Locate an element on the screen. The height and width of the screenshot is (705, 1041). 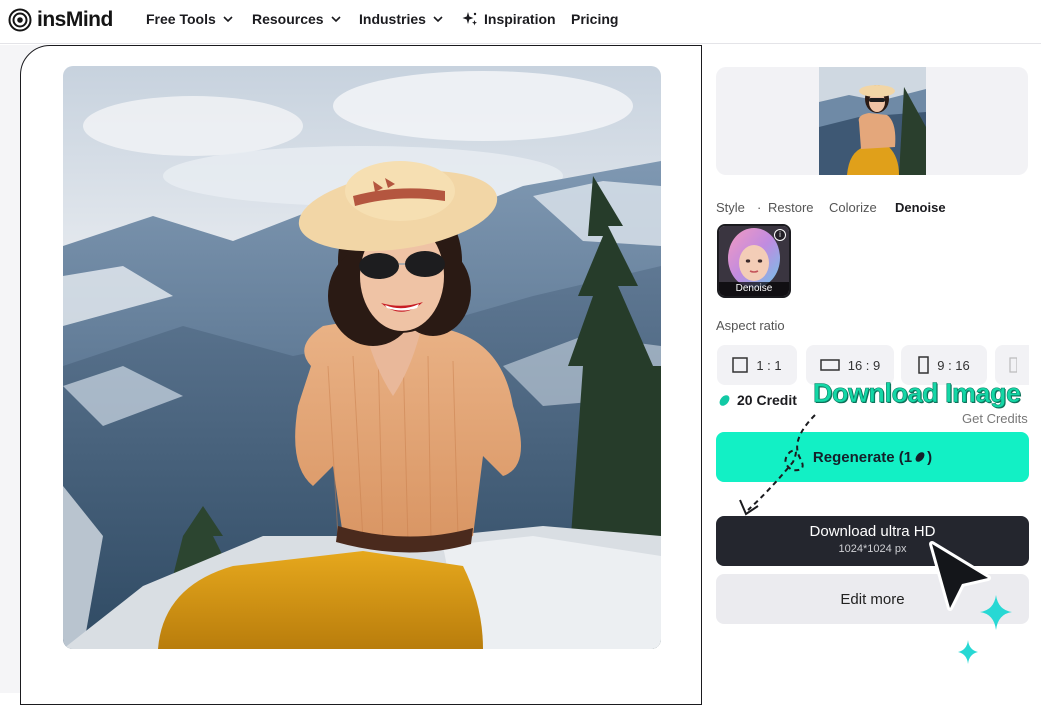
regenerate-button: Regenerate (1 ) is located at coordinates (872, 457).